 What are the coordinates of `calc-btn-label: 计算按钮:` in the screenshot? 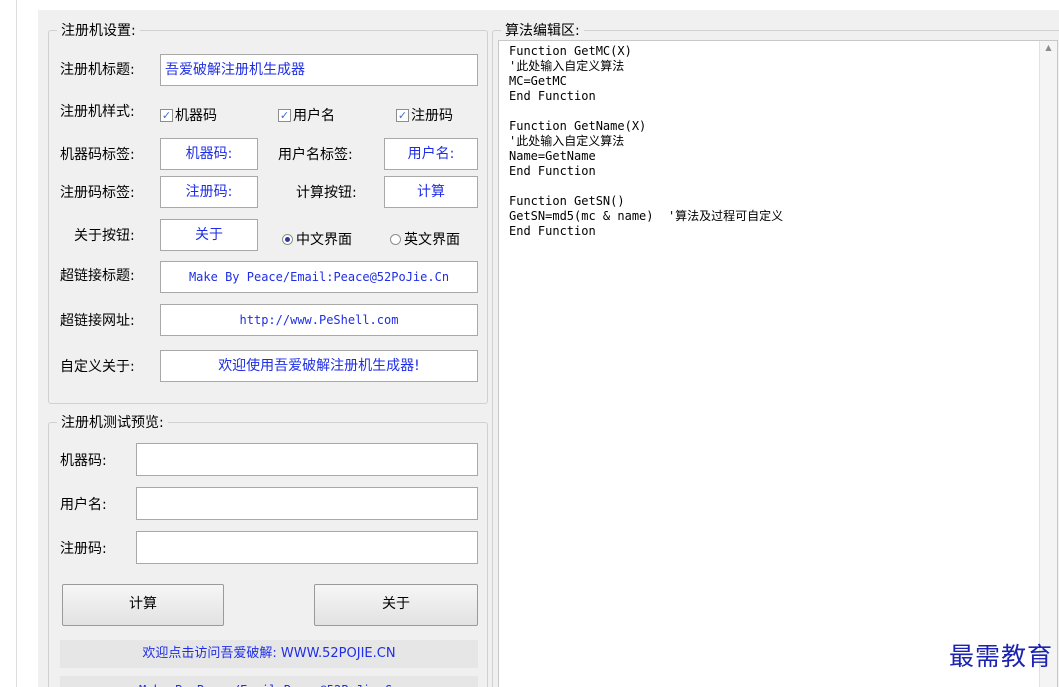 It's located at (326, 193).